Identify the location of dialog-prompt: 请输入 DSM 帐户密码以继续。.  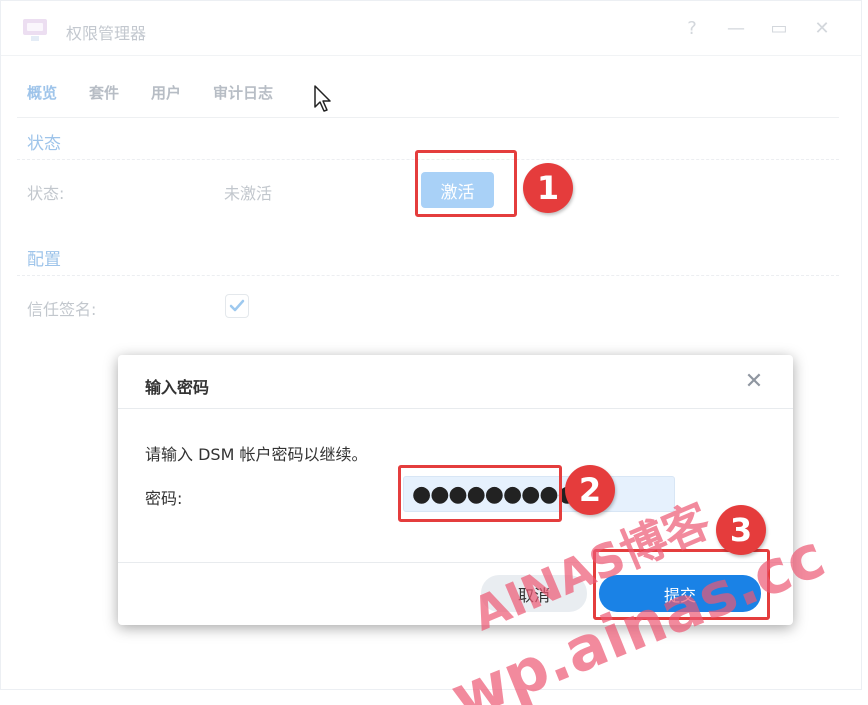
(256, 454).